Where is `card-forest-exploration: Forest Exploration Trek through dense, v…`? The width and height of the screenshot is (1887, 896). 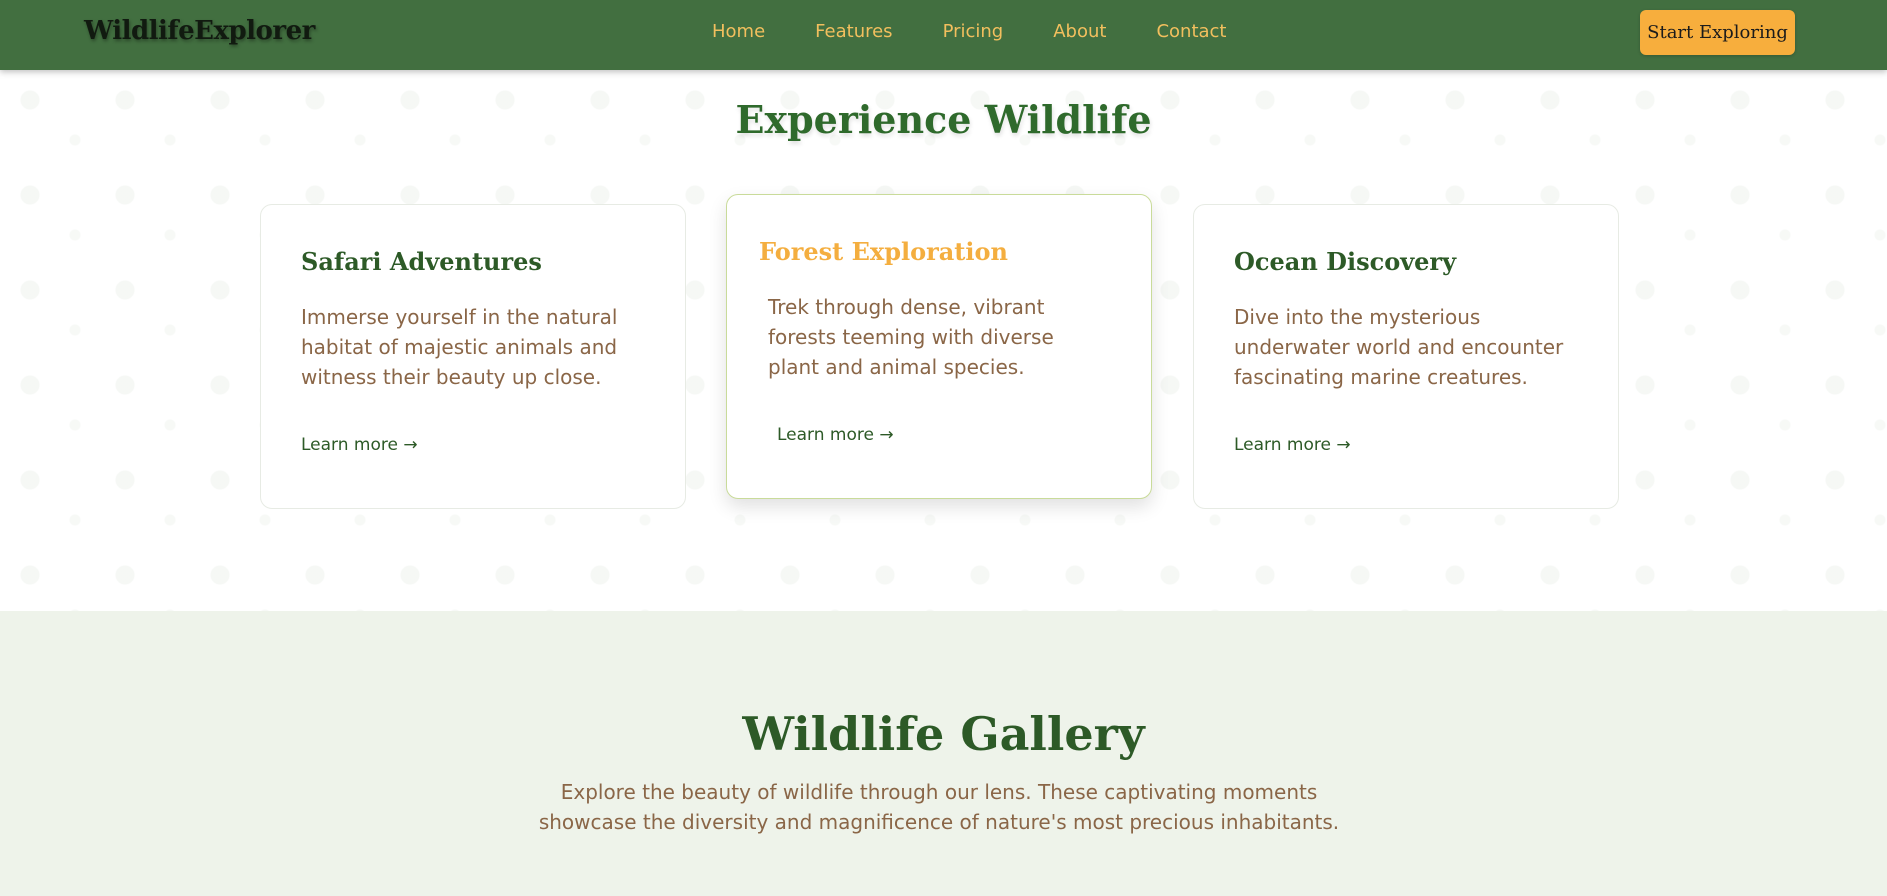
card-forest-exploration: Forest Exploration Trek through dense, v… is located at coordinates (939, 346).